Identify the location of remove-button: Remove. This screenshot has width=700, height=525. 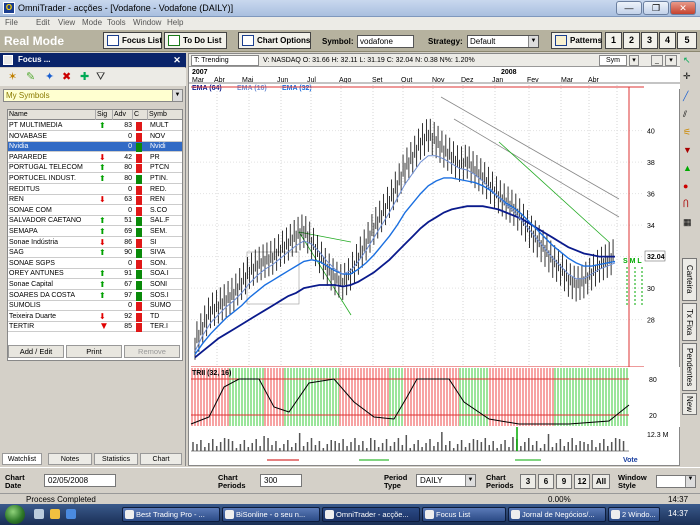
(152, 351).